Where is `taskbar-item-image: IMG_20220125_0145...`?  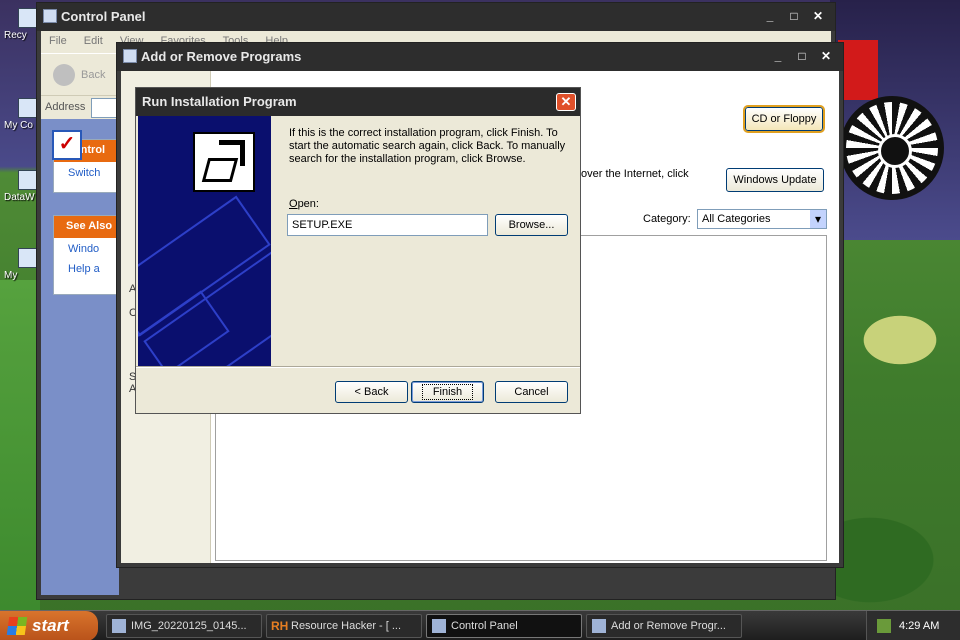 taskbar-item-image: IMG_20220125_0145... is located at coordinates (184, 626).